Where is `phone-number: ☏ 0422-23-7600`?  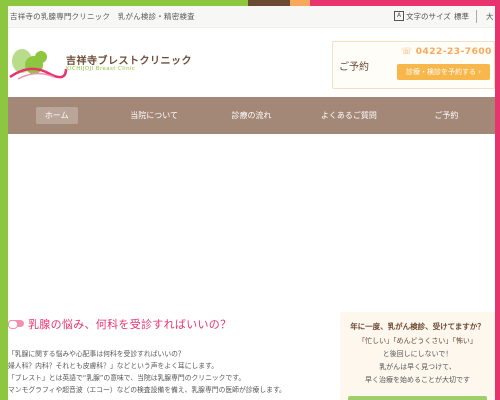 phone-number: ☏ 0422-23-7600 is located at coordinates (446, 52).